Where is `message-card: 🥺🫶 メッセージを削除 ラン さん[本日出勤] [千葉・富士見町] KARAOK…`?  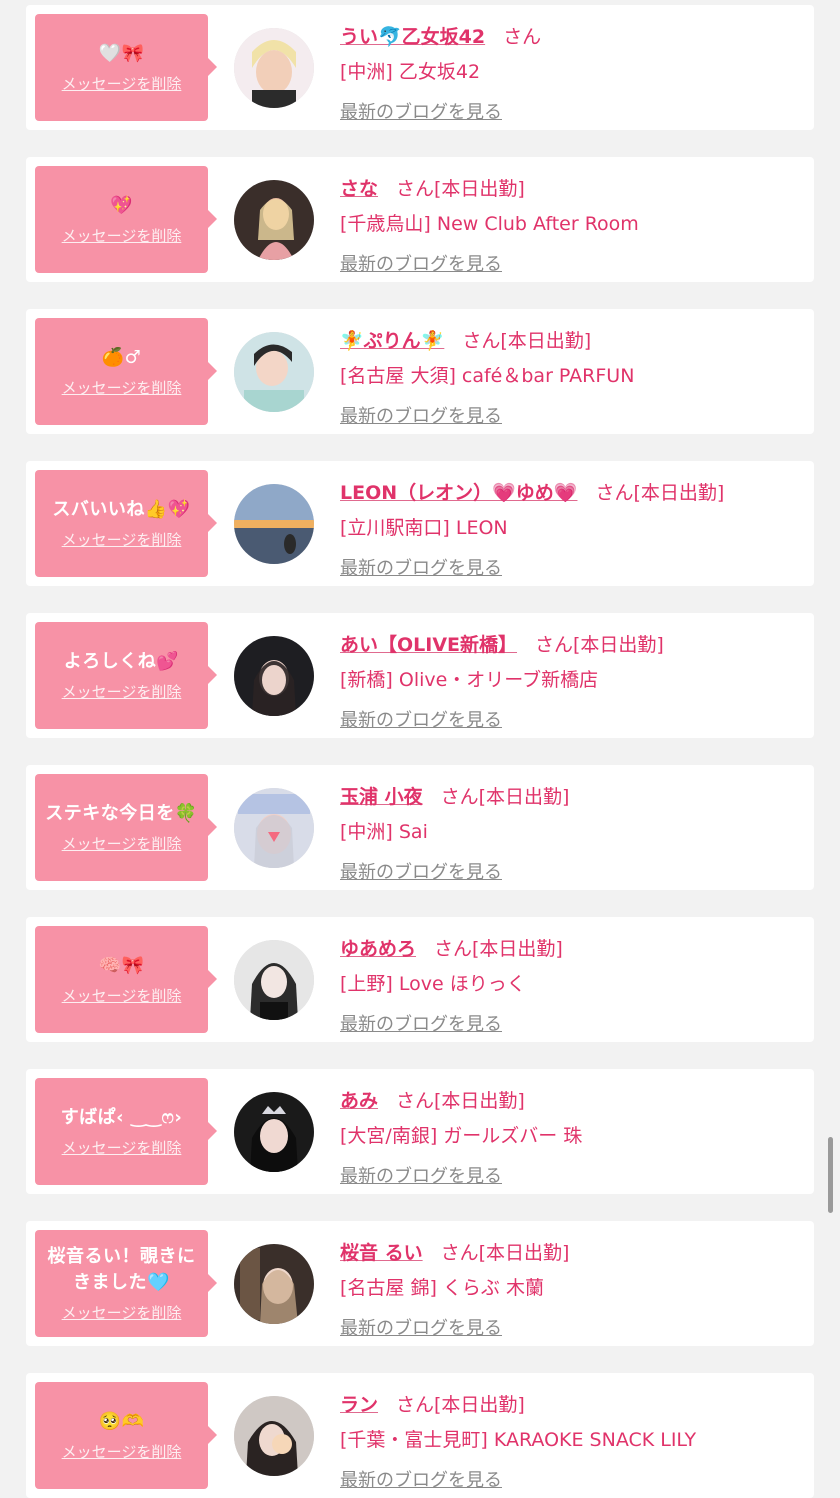 message-card: 🥺🫶 メッセージを削除 ラン さん[本日出勤] [千葉・富士見町] KARAOK… is located at coordinates (420, 1435).